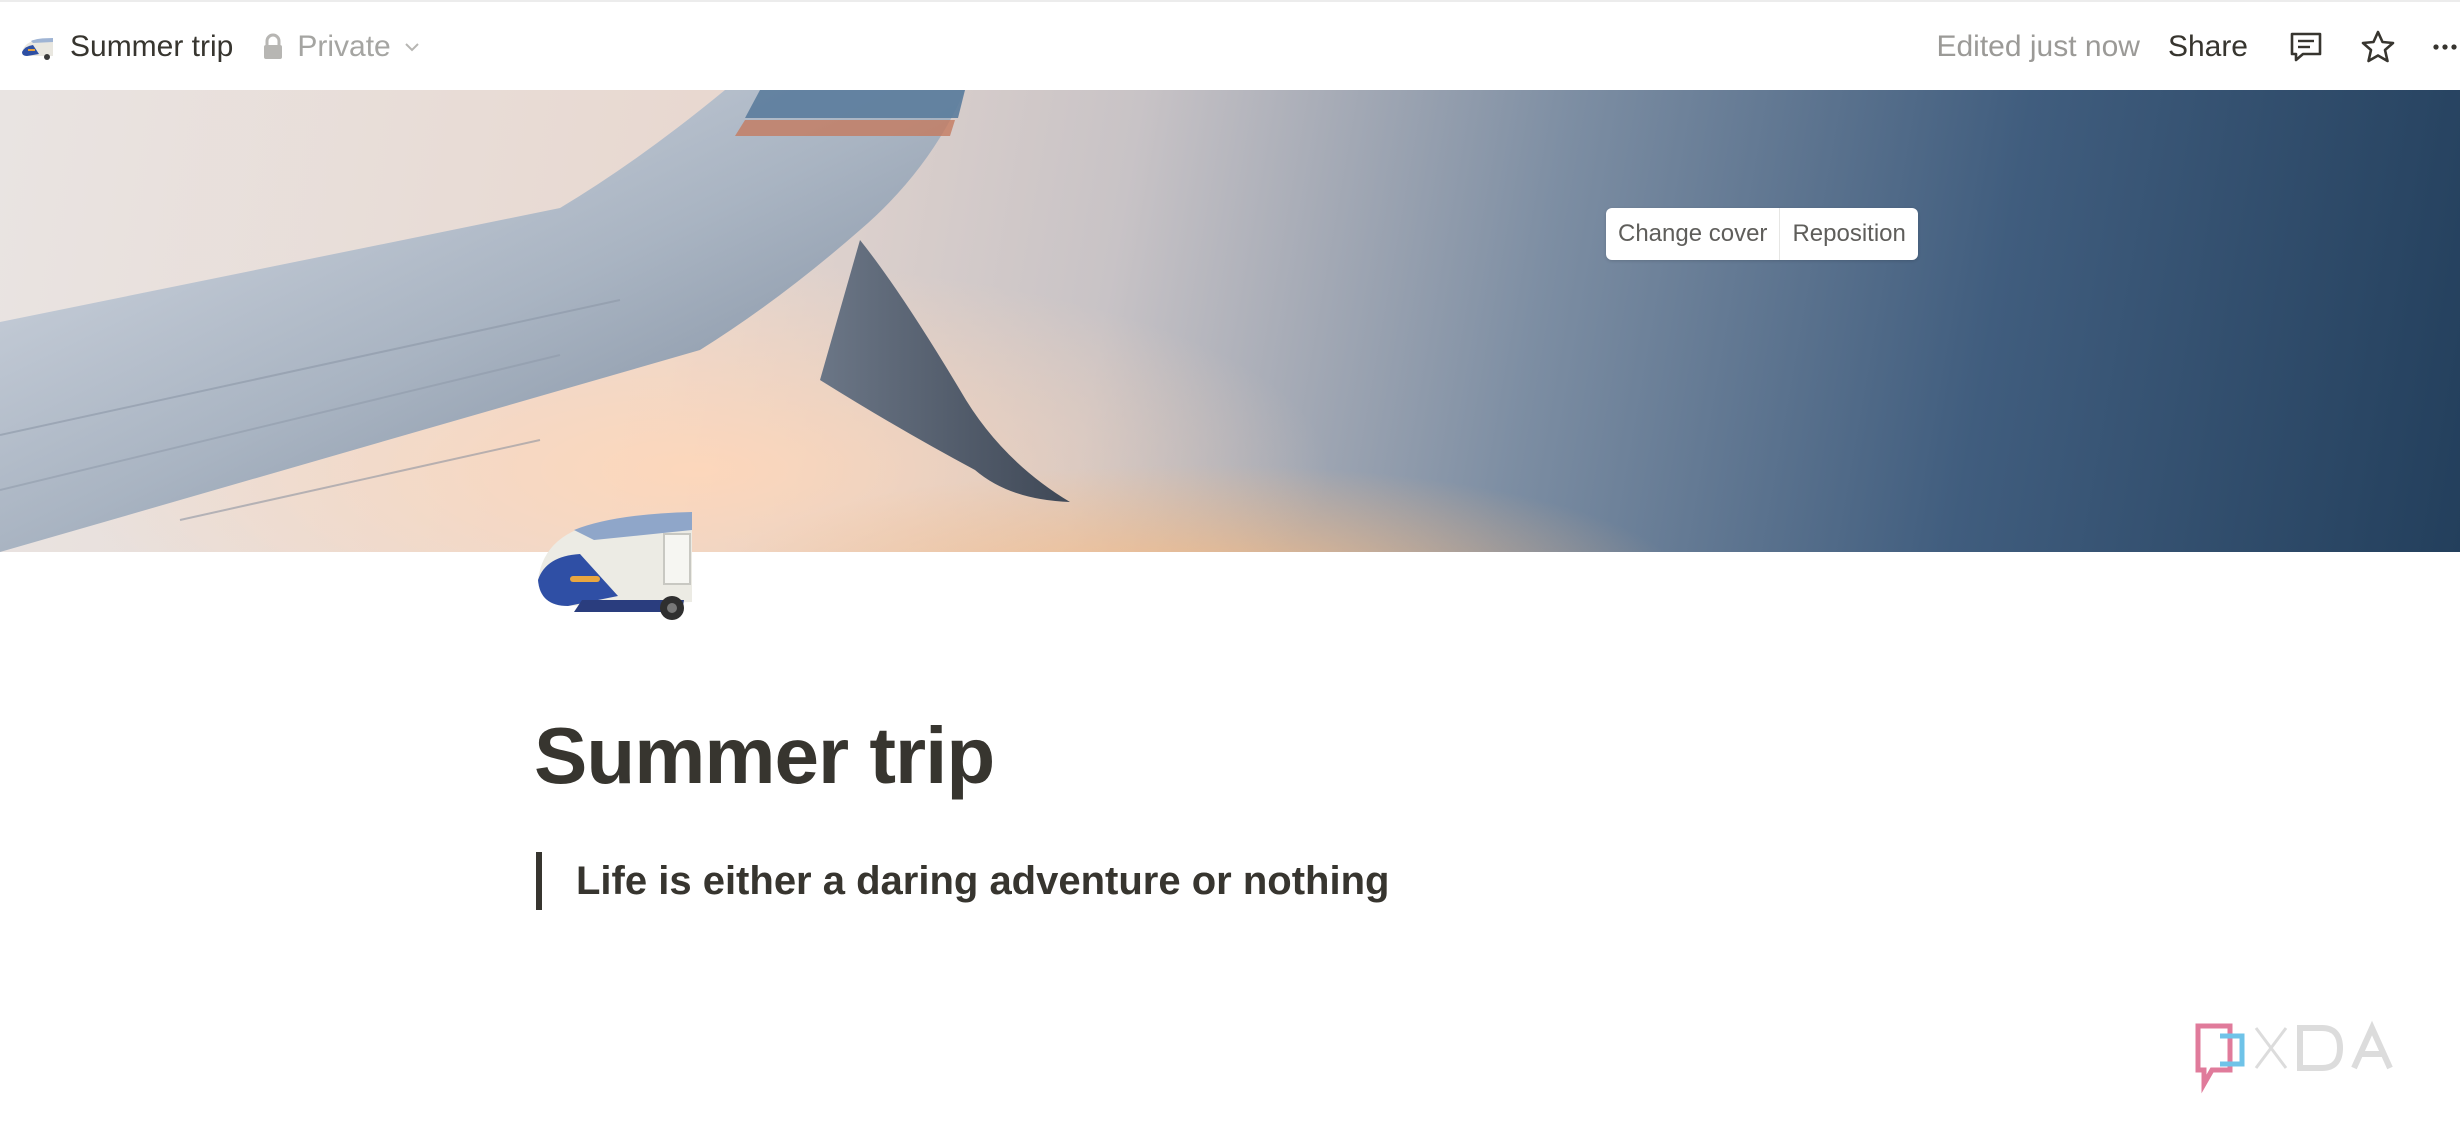  I want to click on share-button: Share, so click(2208, 47).